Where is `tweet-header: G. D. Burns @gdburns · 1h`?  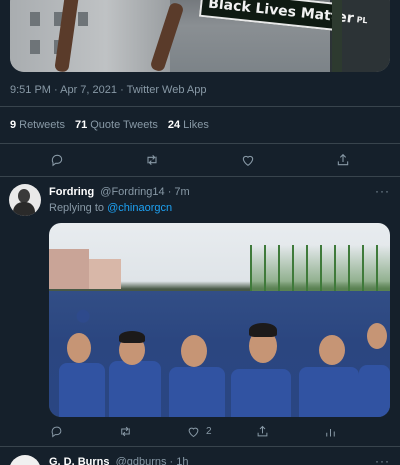
tweet-header: G. D. Burns @gdburns · 1h is located at coordinates (119, 460).